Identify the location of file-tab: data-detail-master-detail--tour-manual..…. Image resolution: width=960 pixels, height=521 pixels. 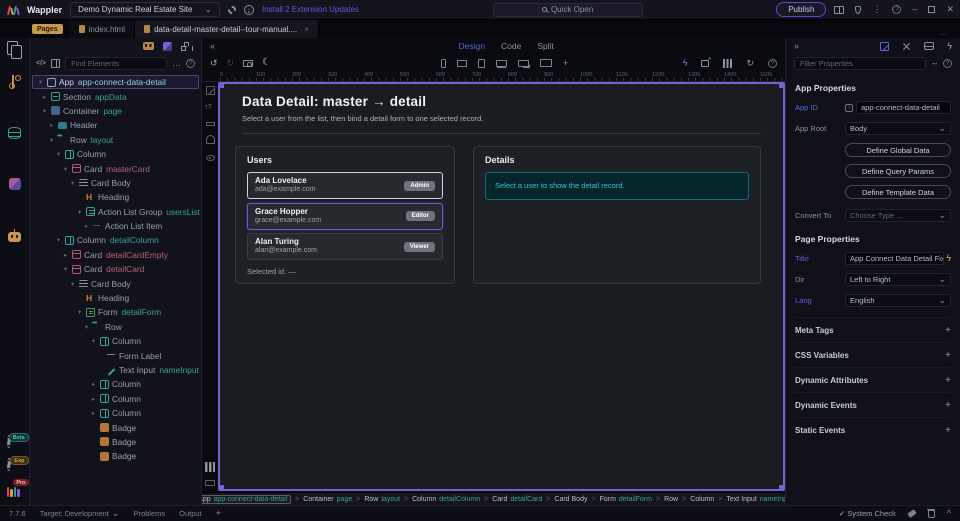
(227, 29).